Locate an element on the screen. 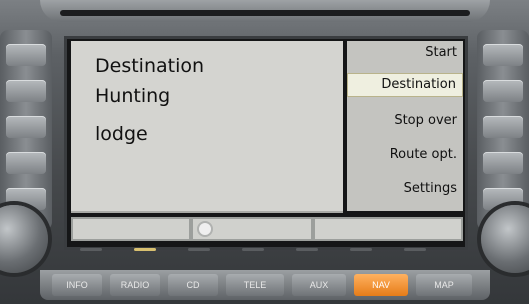  softkey-bar is located at coordinates (267, 229).